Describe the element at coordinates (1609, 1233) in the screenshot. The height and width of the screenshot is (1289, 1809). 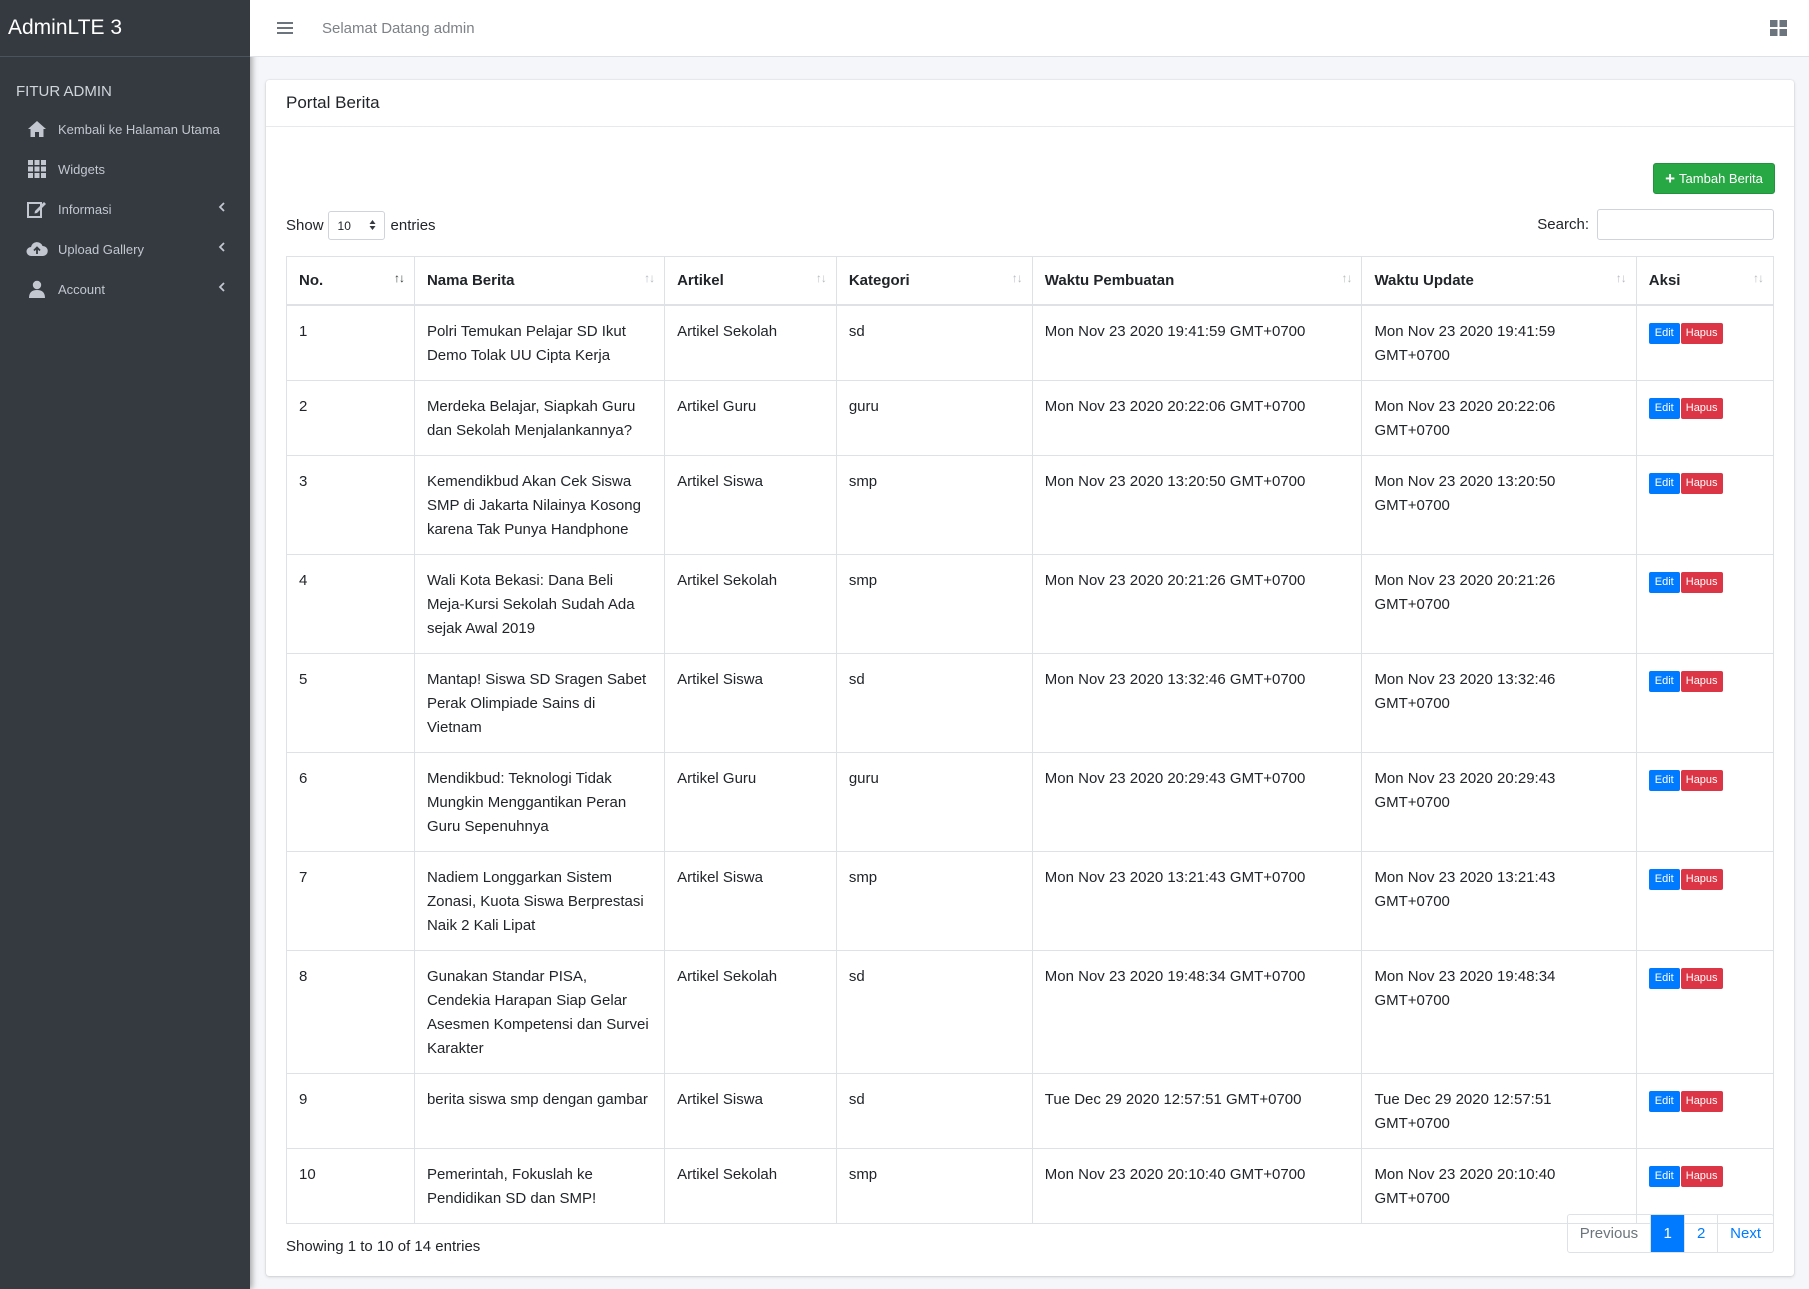
I see `pagination-previous: Previous` at that location.